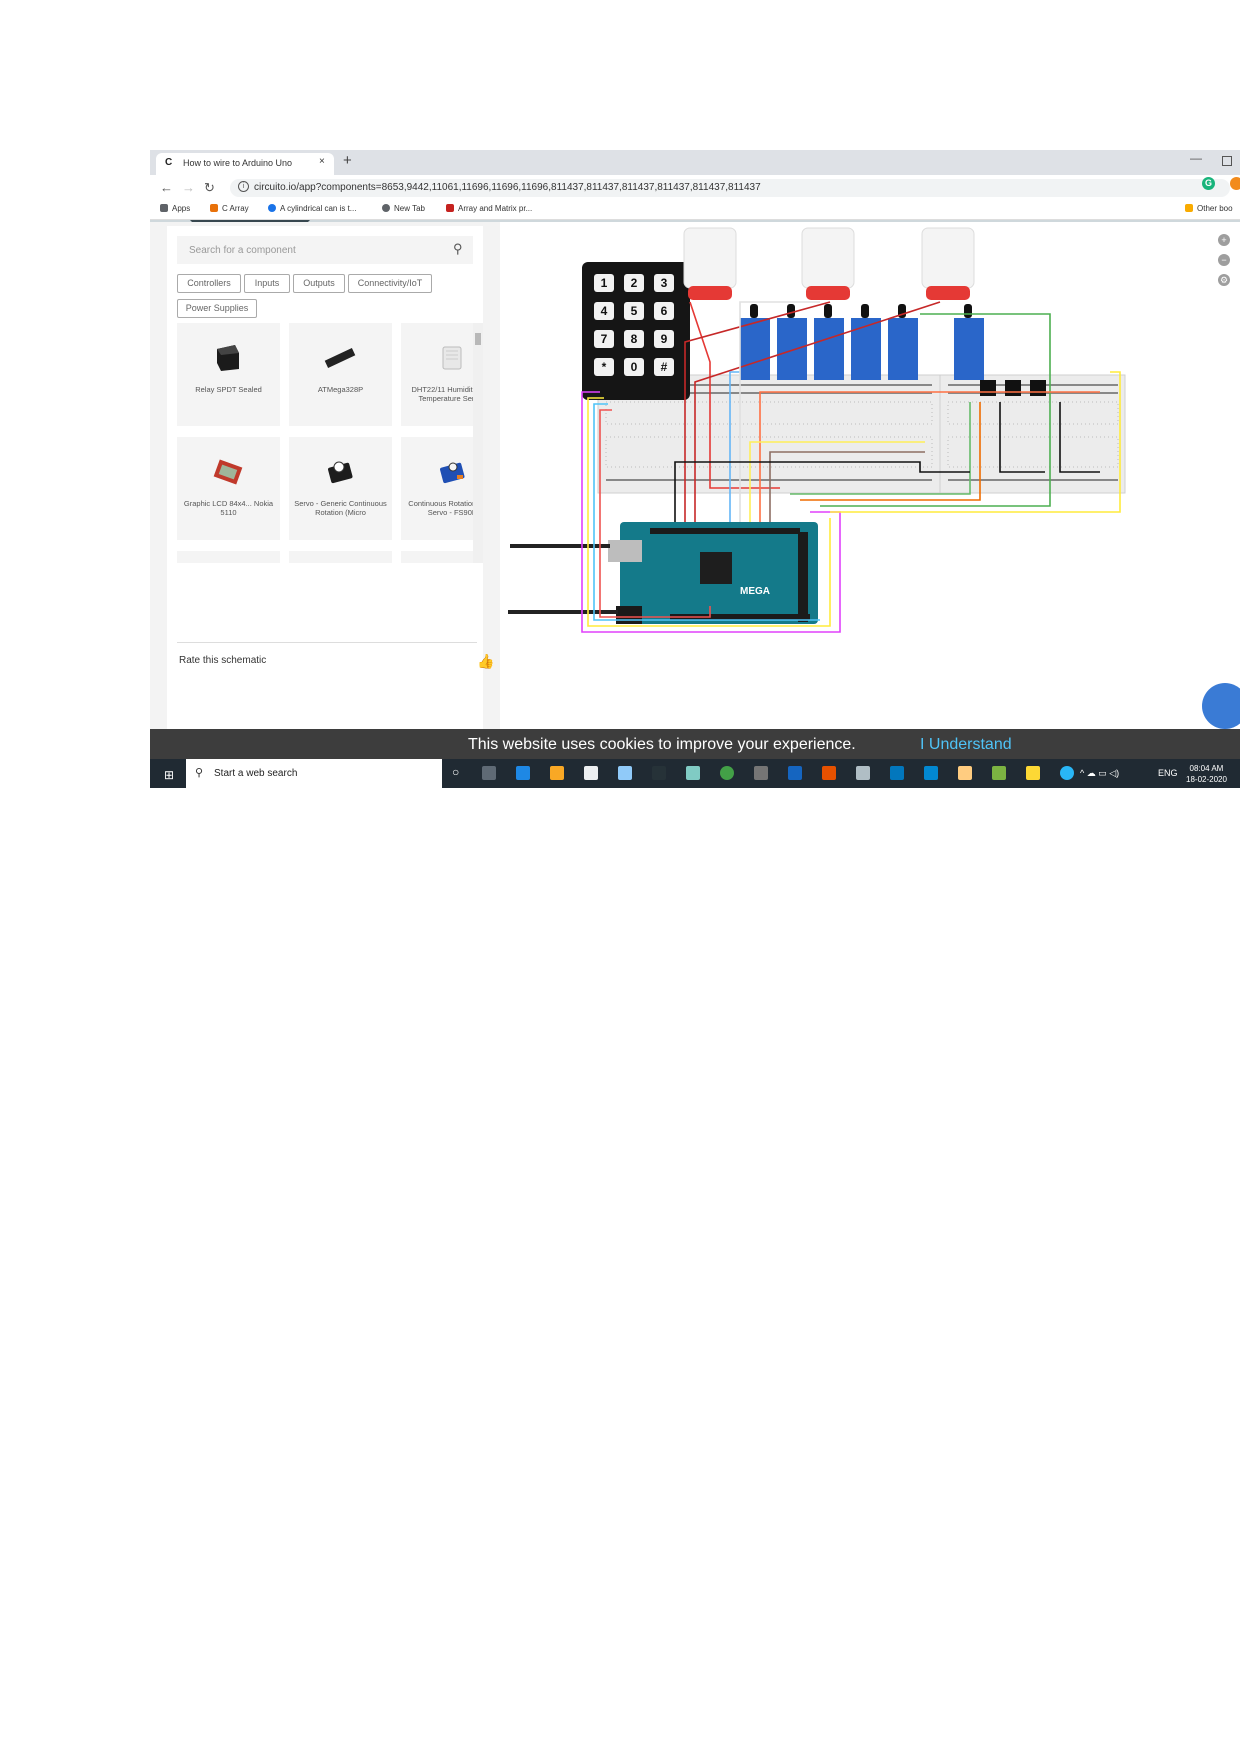  What do you see at coordinates (1224, 260) in the screenshot?
I see `zoom-out-icon: −` at bounding box center [1224, 260].